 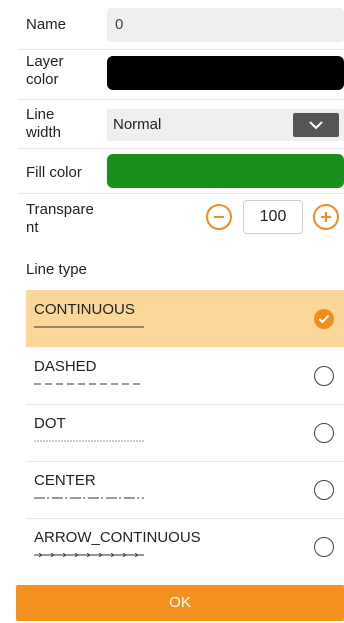 I want to click on line-type-name: DASHED, so click(x=65, y=366).